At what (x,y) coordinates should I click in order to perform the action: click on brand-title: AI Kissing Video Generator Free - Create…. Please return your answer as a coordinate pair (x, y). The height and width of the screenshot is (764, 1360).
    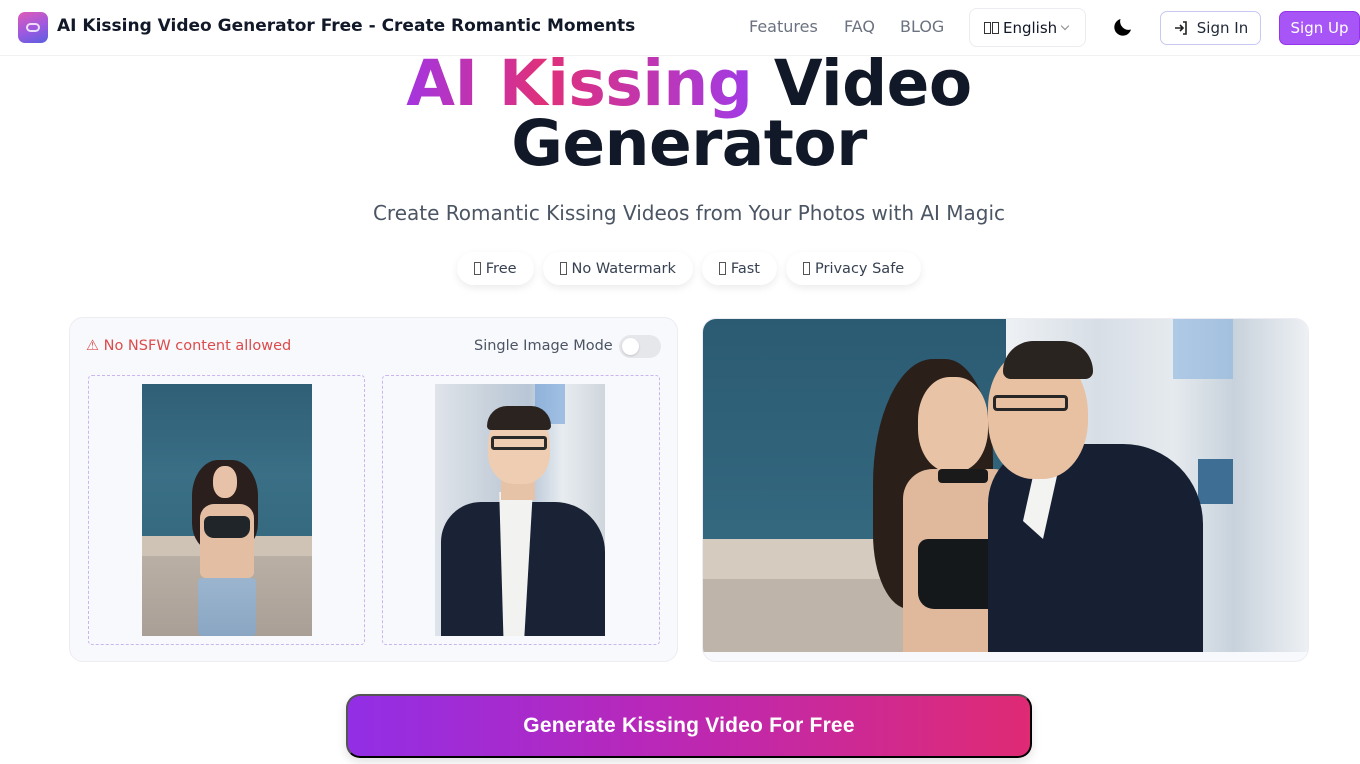
    Looking at the image, I should click on (346, 26).